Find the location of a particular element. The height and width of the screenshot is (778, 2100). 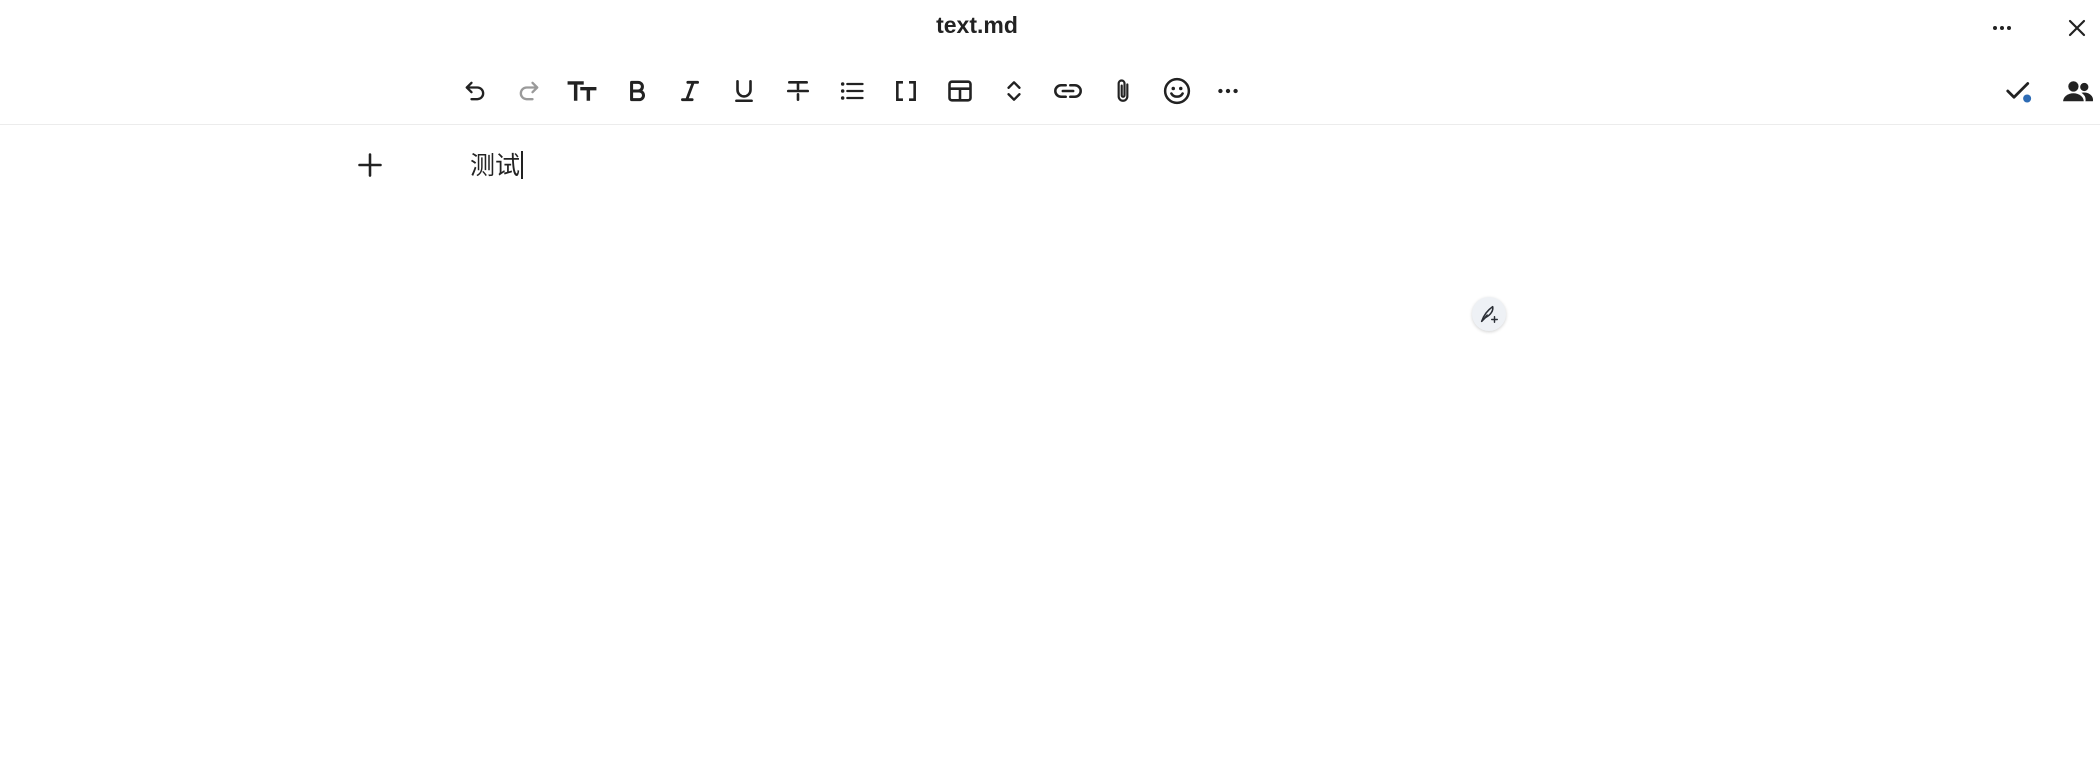

text-size-icon is located at coordinates (582, 91).